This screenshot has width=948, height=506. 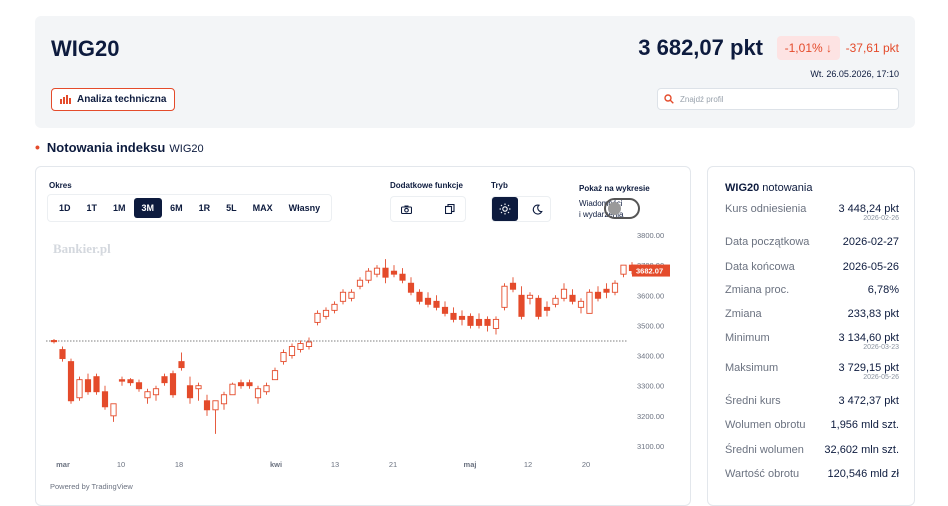 What do you see at coordinates (868, 338) in the screenshot?
I see `quote-row-value: 3 134,60 pkt` at bounding box center [868, 338].